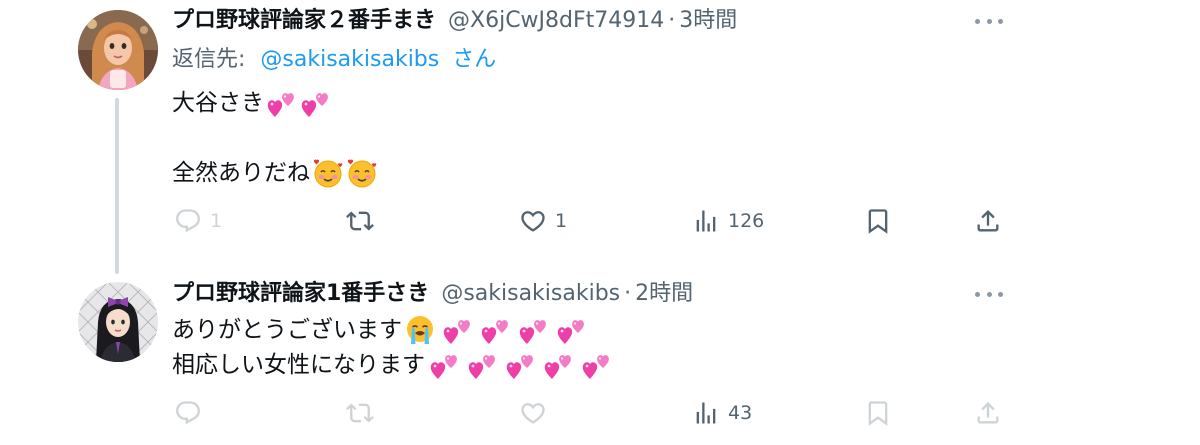  I want to click on tweet-text: ありがとうございます, so click(287, 330).